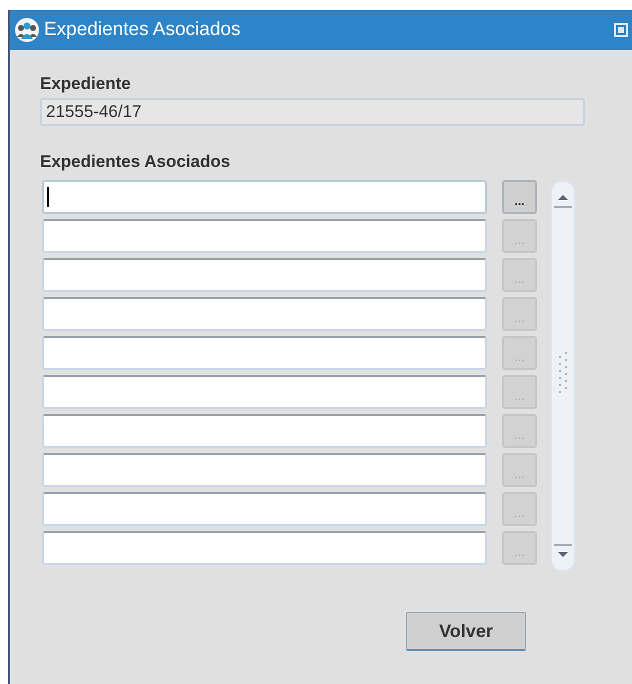 Image resolution: width=632 pixels, height=684 pixels. Describe the element at coordinates (135, 162) in the screenshot. I see `section-label: Expedientes Asociados` at that location.